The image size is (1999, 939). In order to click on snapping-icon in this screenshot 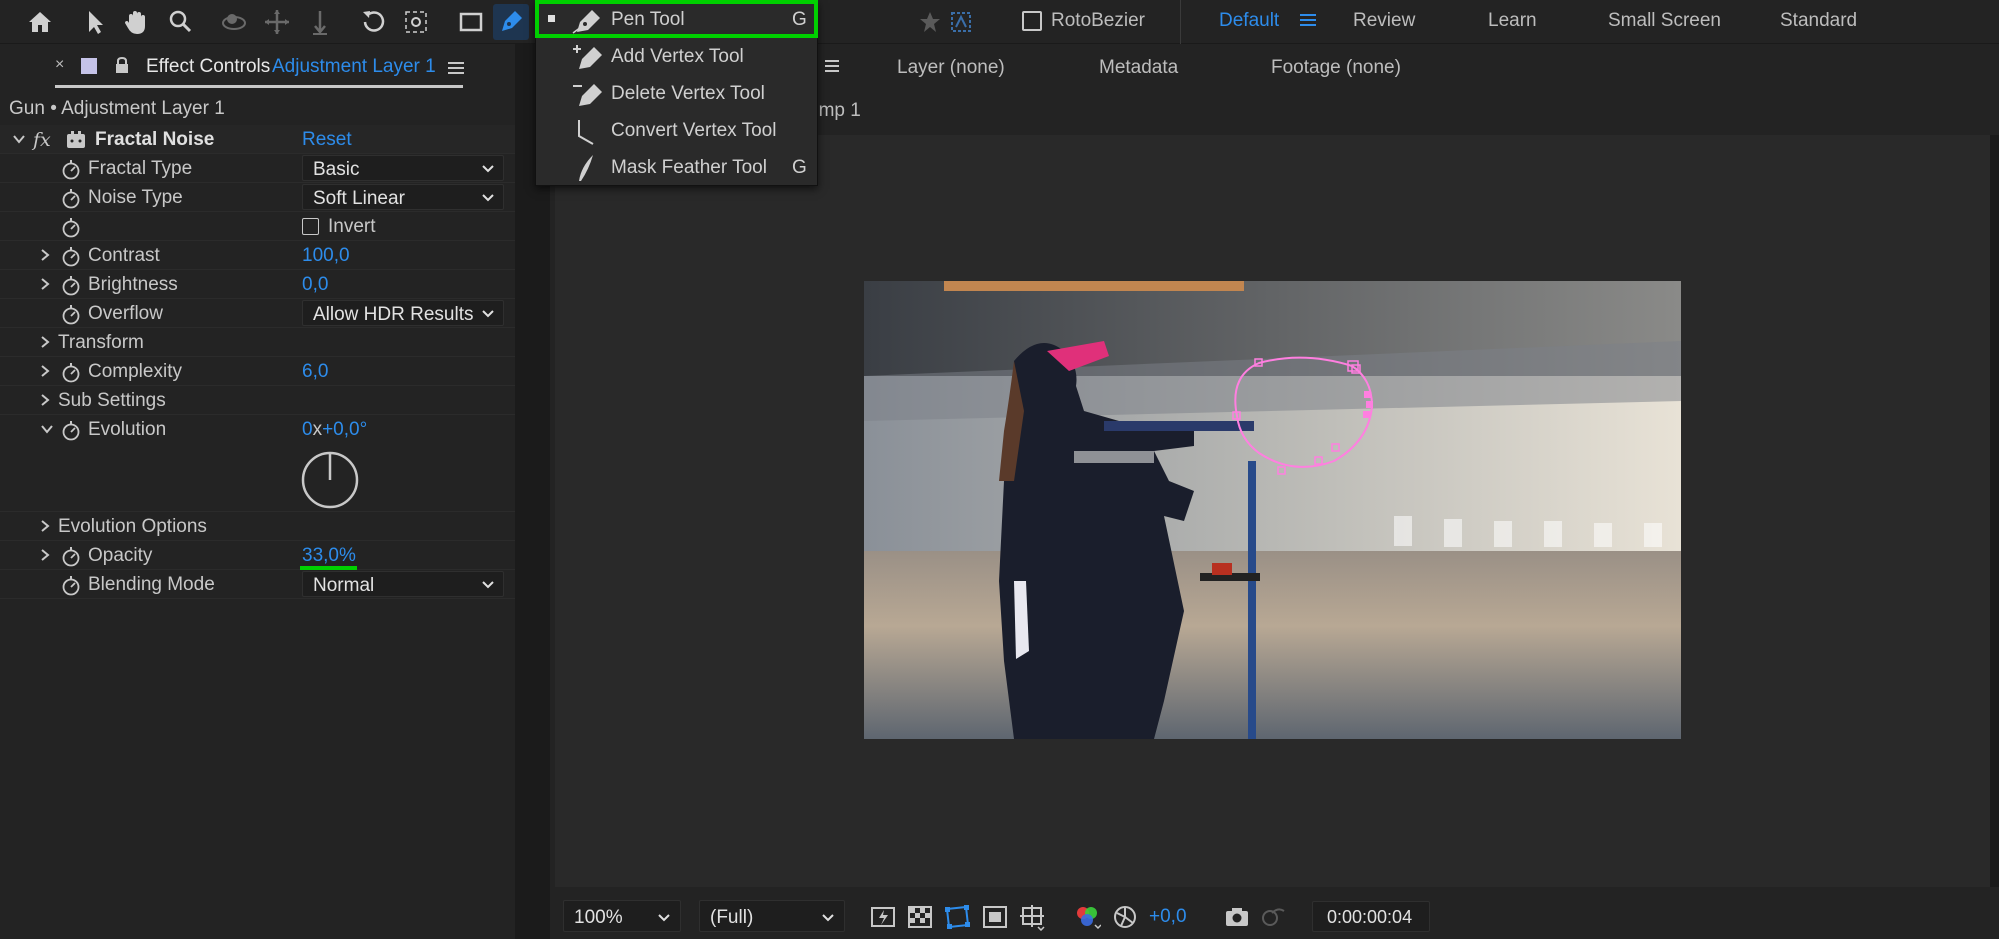, I will do `click(961, 22)`.